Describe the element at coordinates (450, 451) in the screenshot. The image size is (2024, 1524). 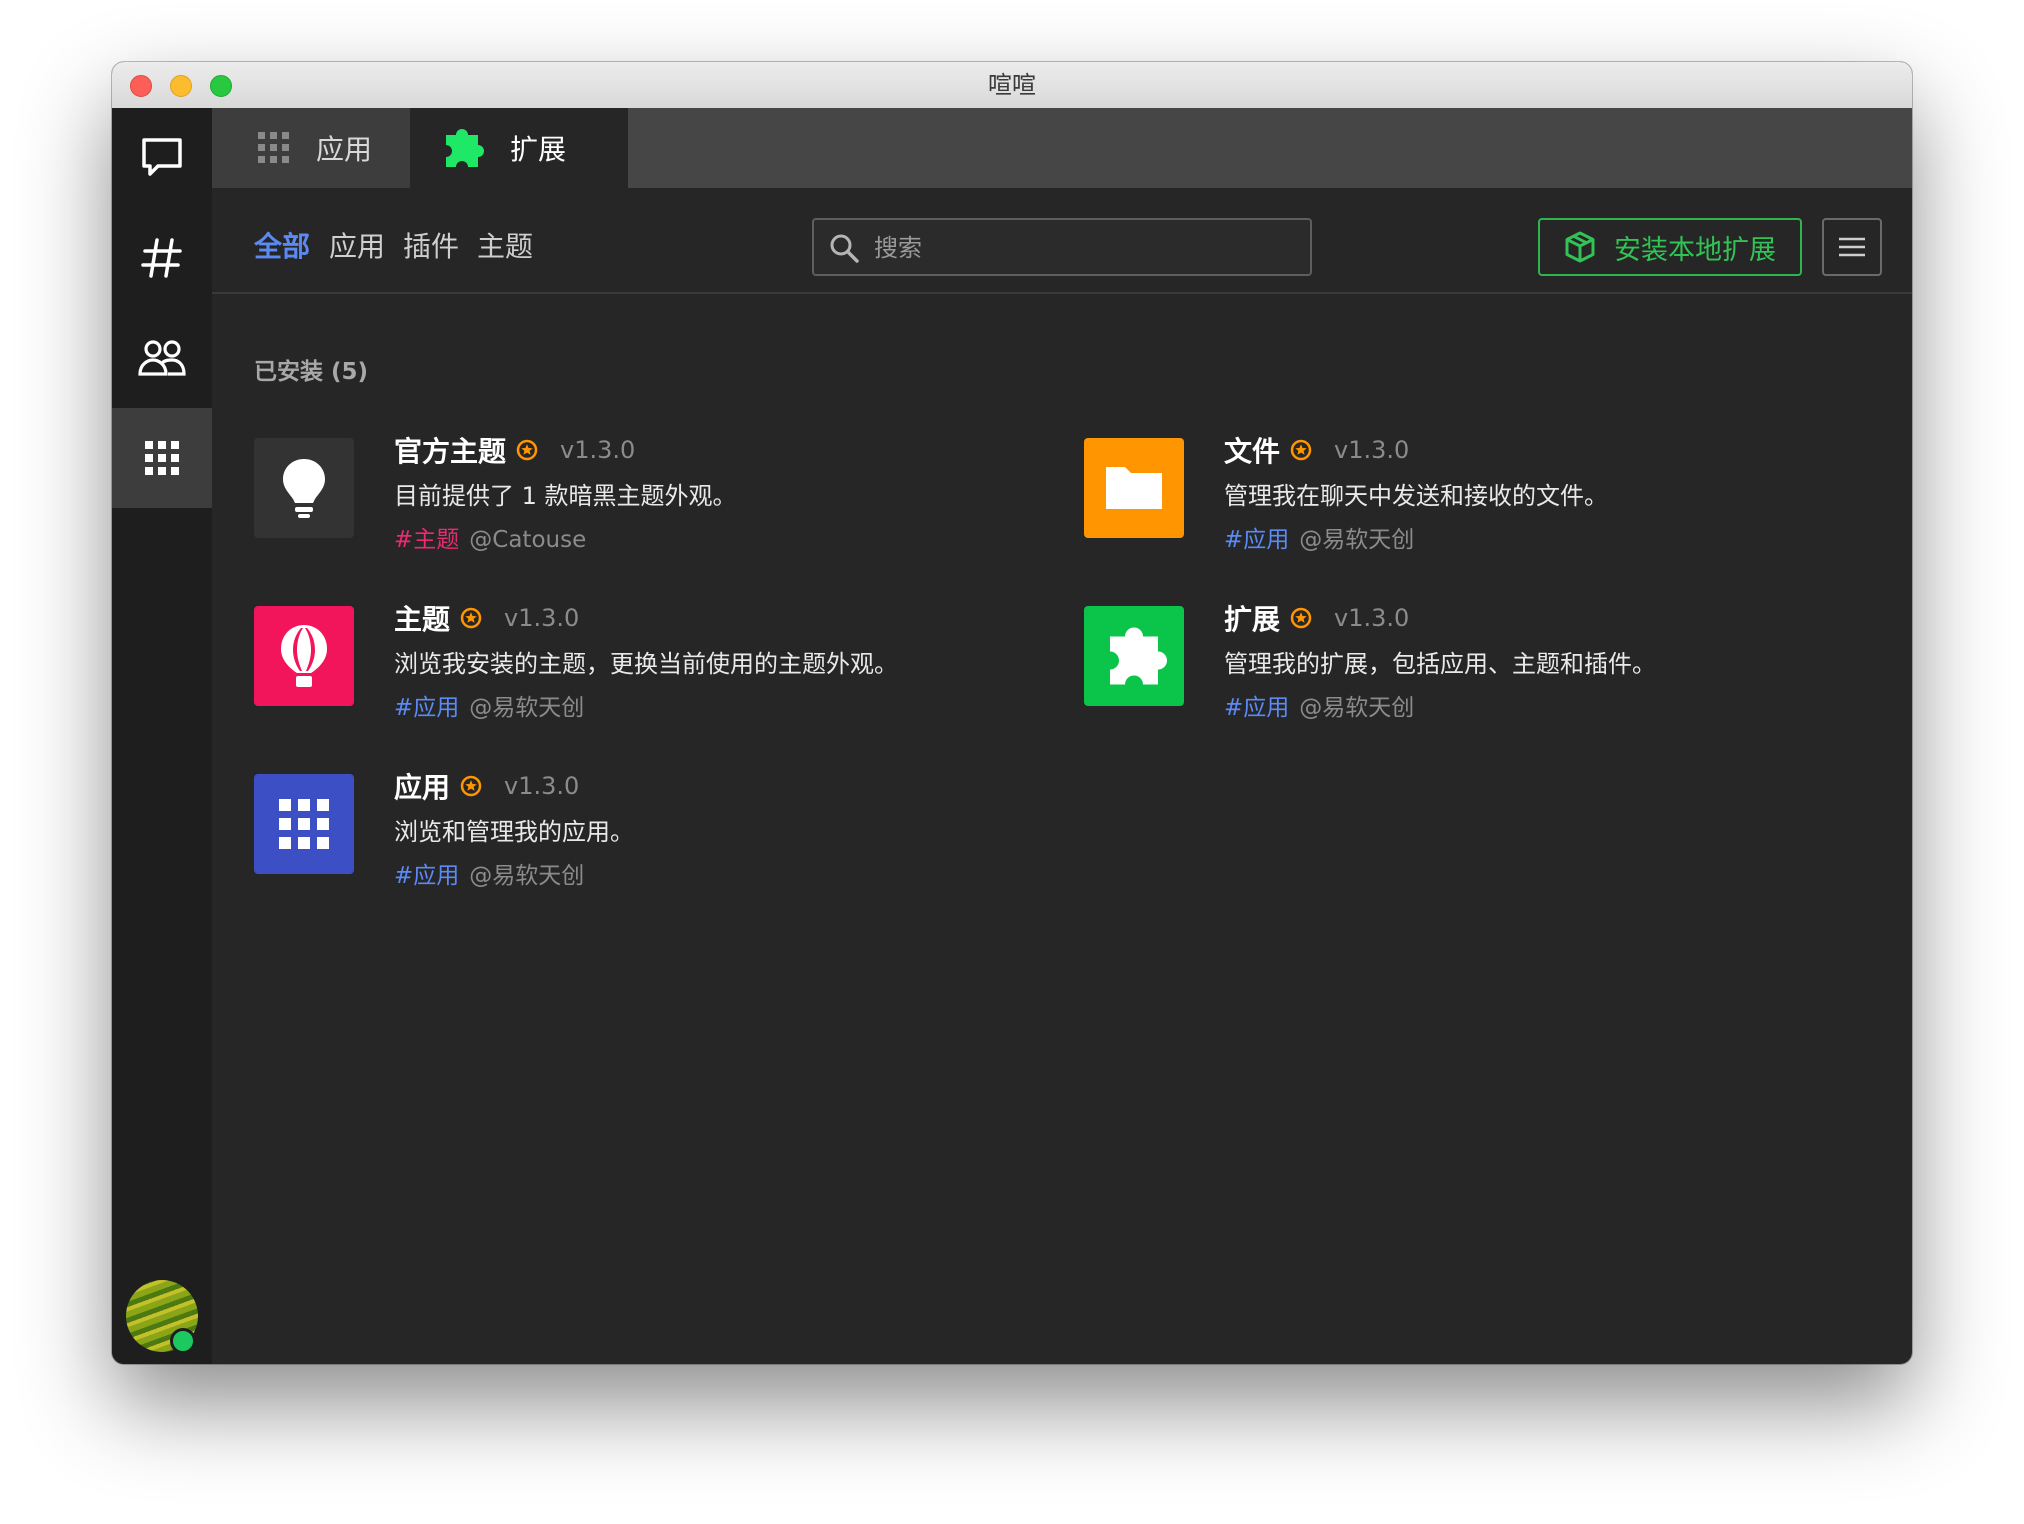
I see `extension-name: 官方主题` at that location.